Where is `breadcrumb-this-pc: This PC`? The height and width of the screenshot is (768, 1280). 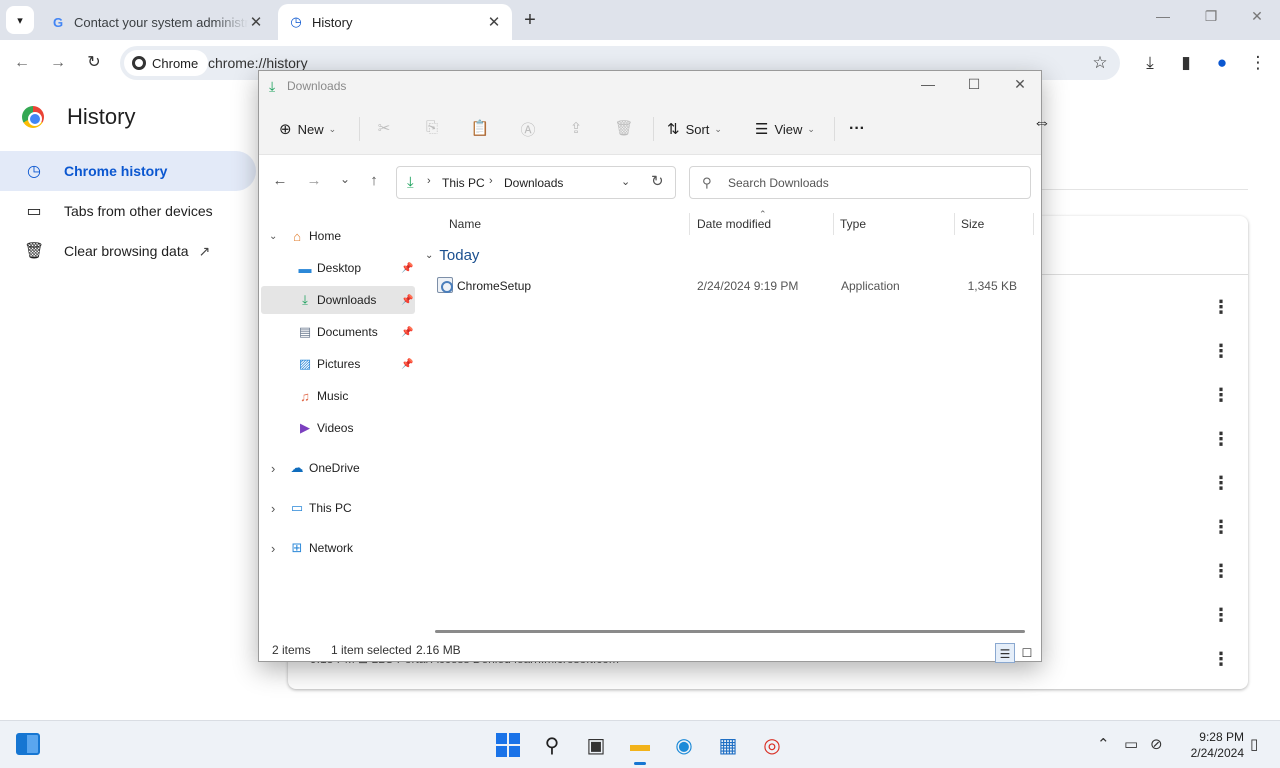 breadcrumb-this-pc: This PC is located at coordinates (463, 183).